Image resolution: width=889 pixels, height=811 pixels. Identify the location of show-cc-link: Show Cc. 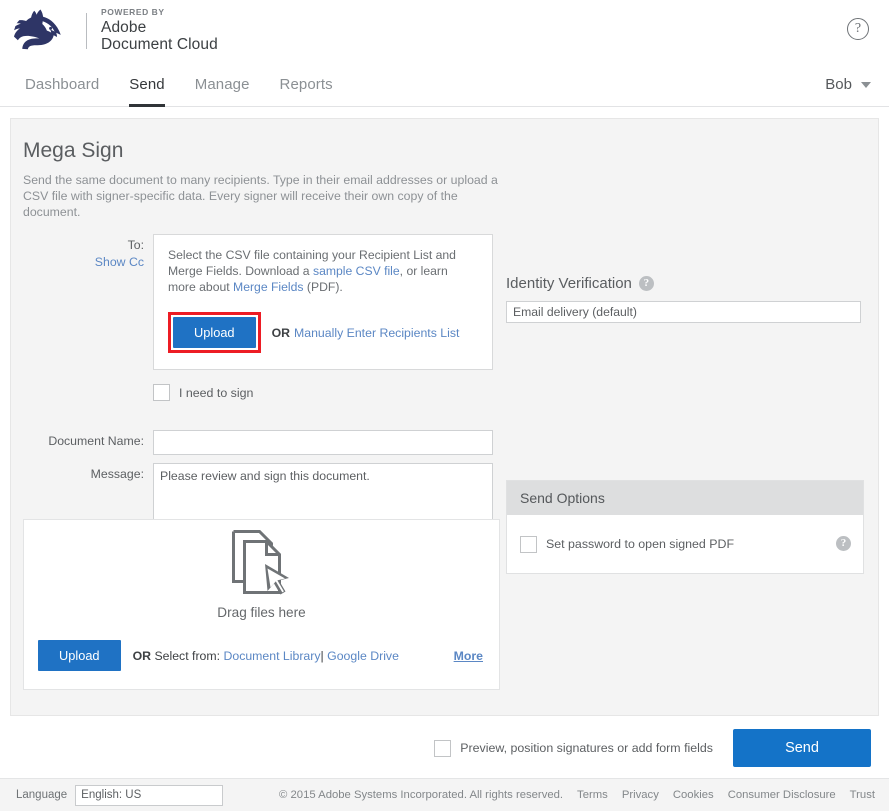
(119, 262).